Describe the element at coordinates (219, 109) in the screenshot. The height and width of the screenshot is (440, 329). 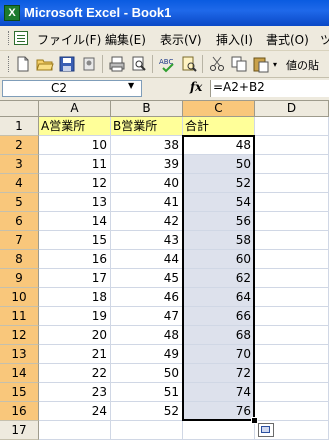
I see `column-header-c: C` at that location.